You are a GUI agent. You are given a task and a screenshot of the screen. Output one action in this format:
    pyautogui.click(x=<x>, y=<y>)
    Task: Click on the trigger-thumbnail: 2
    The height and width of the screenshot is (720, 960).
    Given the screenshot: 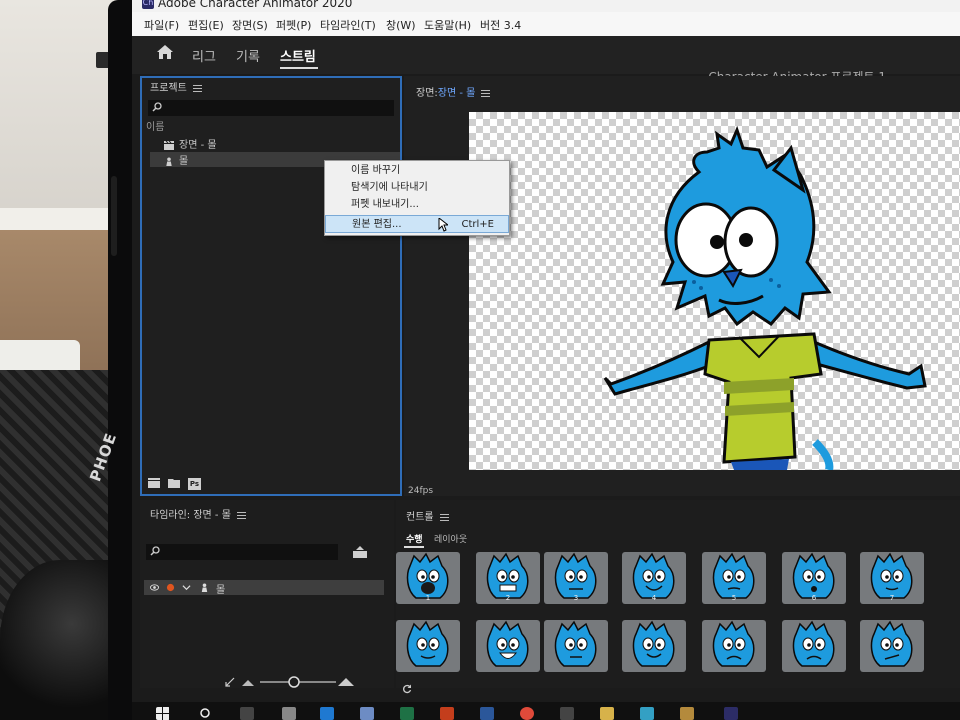 What is the action you would take?
    pyautogui.click(x=508, y=578)
    